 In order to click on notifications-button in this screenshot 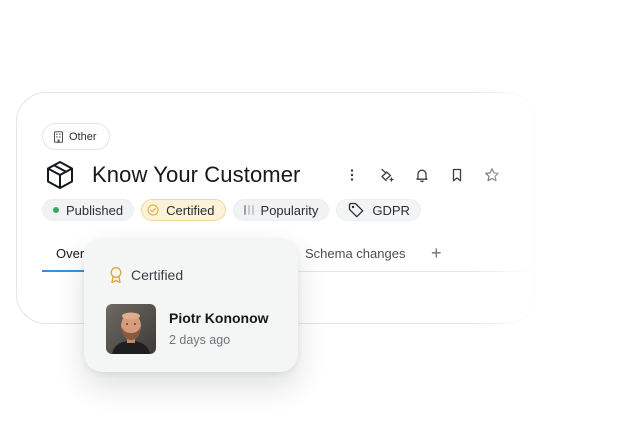, I will do `click(422, 175)`.